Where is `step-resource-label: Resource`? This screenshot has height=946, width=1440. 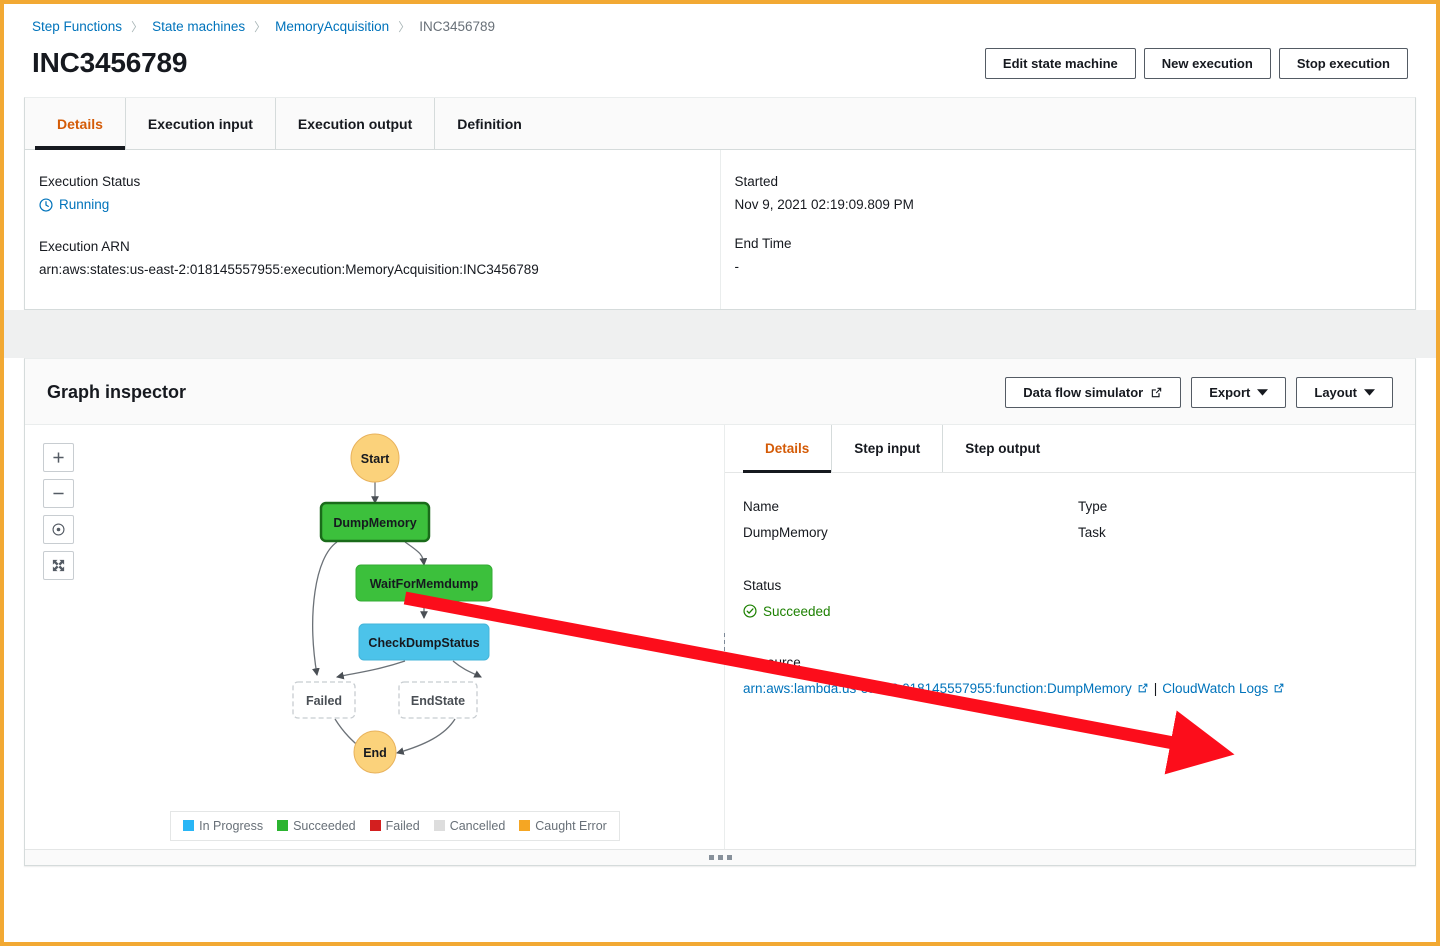
step-resource-label: Resource is located at coordinates (772, 662).